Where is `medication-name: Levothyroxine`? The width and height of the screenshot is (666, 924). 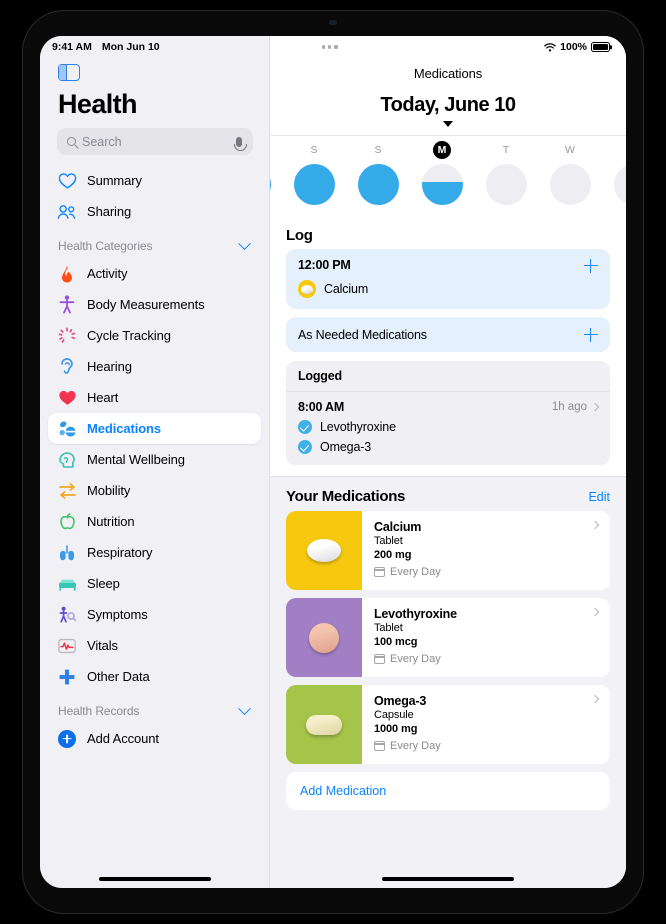
medication-name: Levothyroxine is located at coordinates (415, 614).